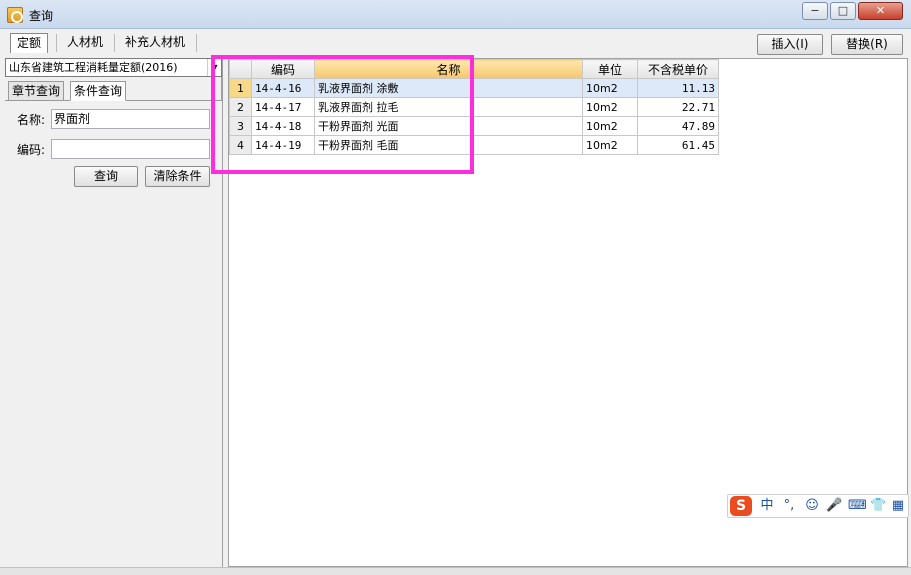  Describe the element at coordinates (834, 506) in the screenshot. I see `microphone-icon: 🎤` at that location.